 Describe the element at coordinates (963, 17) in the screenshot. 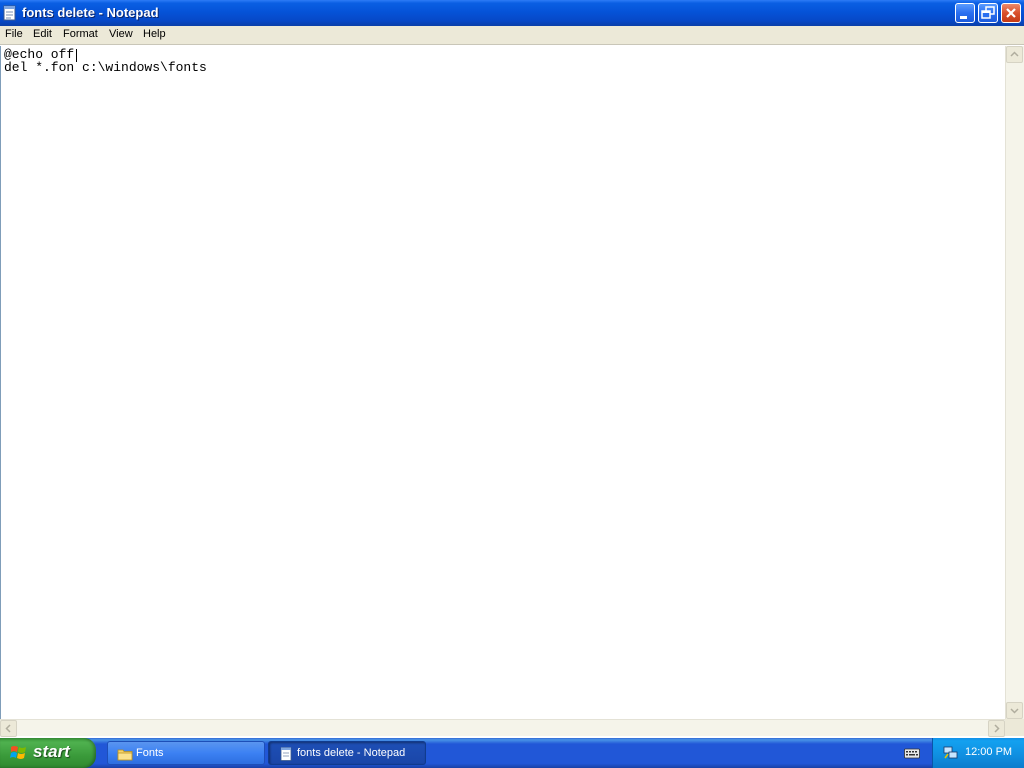

I see `minimize-icon` at that location.